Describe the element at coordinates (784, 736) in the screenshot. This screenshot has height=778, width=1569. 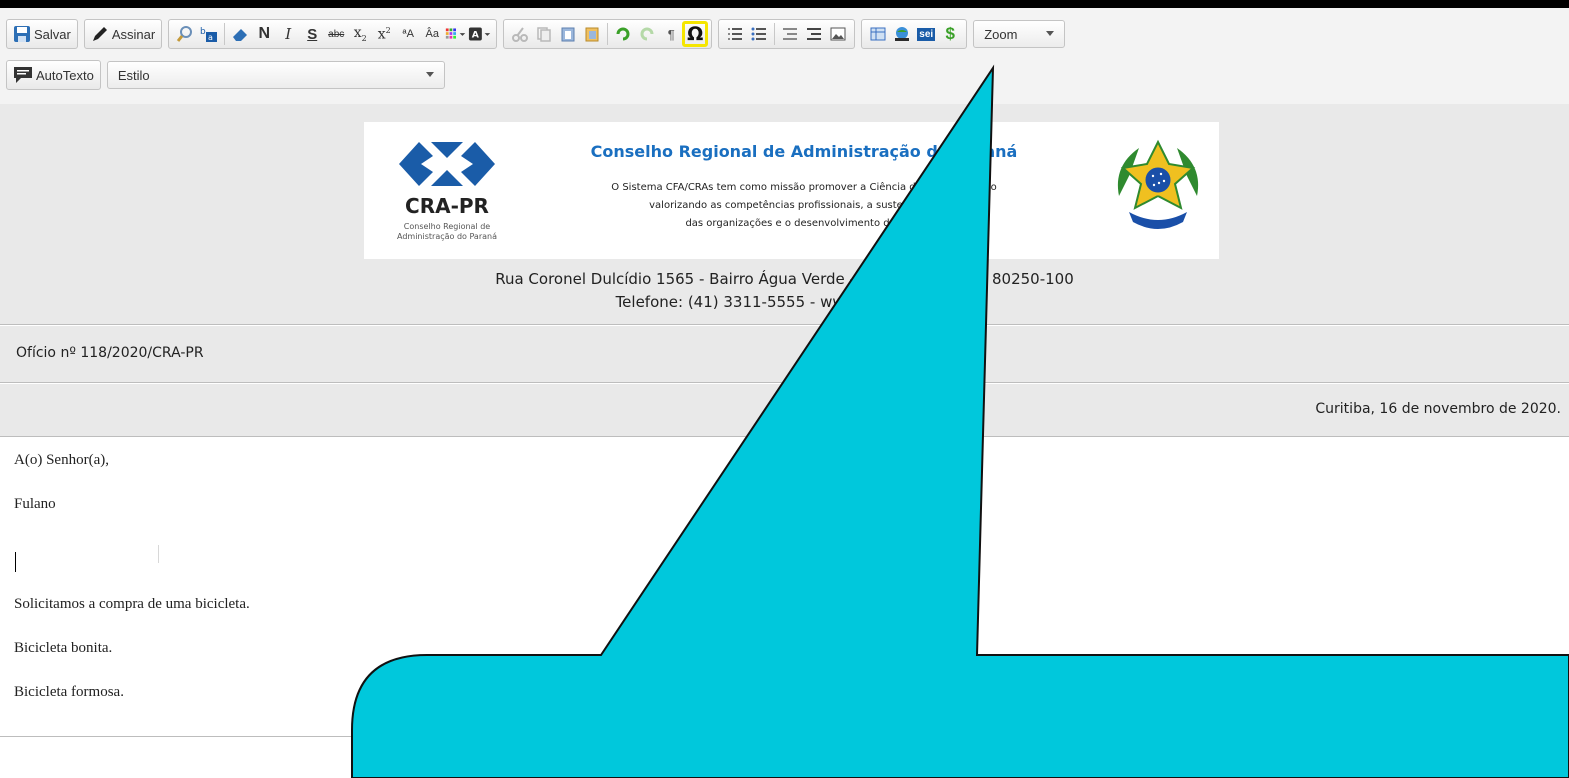
I see `section-divider` at that location.